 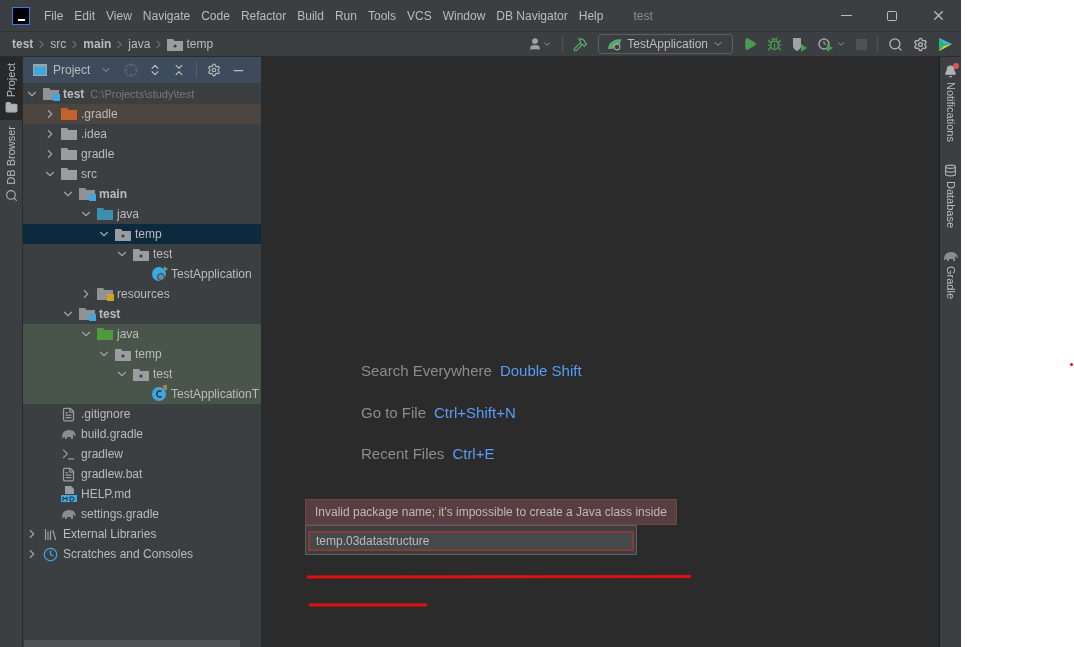 I want to click on menu-item: Code, so click(x=215, y=15).